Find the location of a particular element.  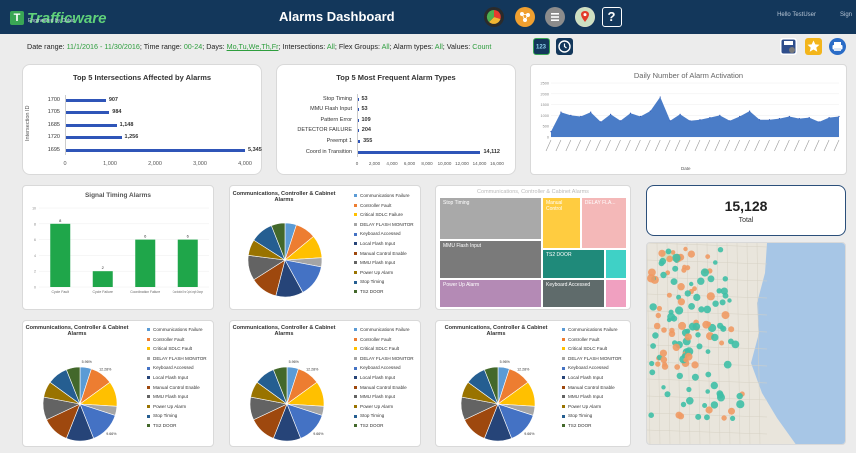

numeric-toggle-button: 123 is located at coordinates (541, 46).